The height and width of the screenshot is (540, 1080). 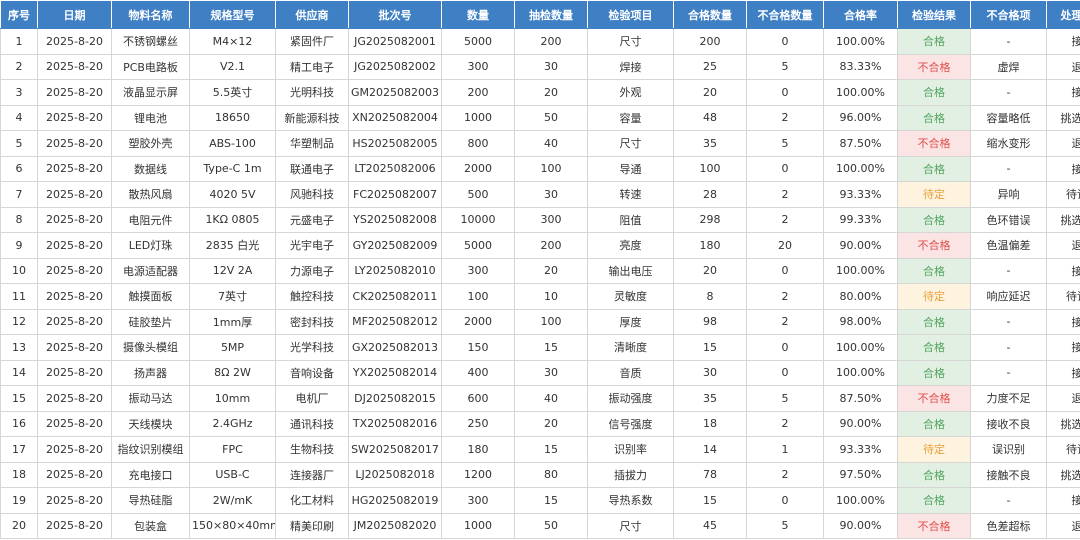 What do you see at coordinates (150, 194) in the screenshot?
I see `cell-material-name: 散热风扇` at bounding box center [150, 194].